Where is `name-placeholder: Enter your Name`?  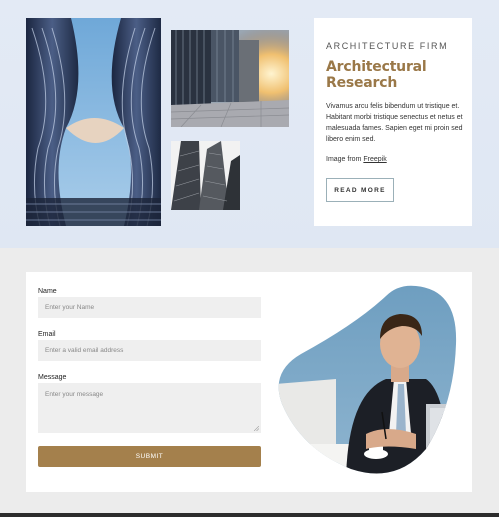 name-placeholder: Enter your Name is located at coordinates (70, 307).